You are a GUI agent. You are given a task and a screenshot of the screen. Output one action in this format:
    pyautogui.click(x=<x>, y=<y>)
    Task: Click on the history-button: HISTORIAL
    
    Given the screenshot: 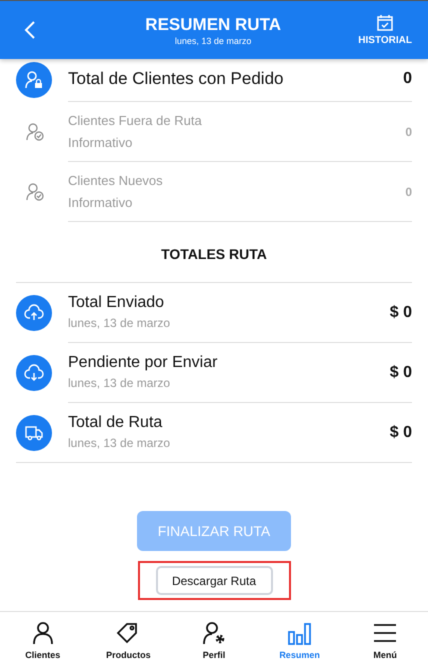 What is the action you would take?
    pyautogui.click(x=385, y=30)
    